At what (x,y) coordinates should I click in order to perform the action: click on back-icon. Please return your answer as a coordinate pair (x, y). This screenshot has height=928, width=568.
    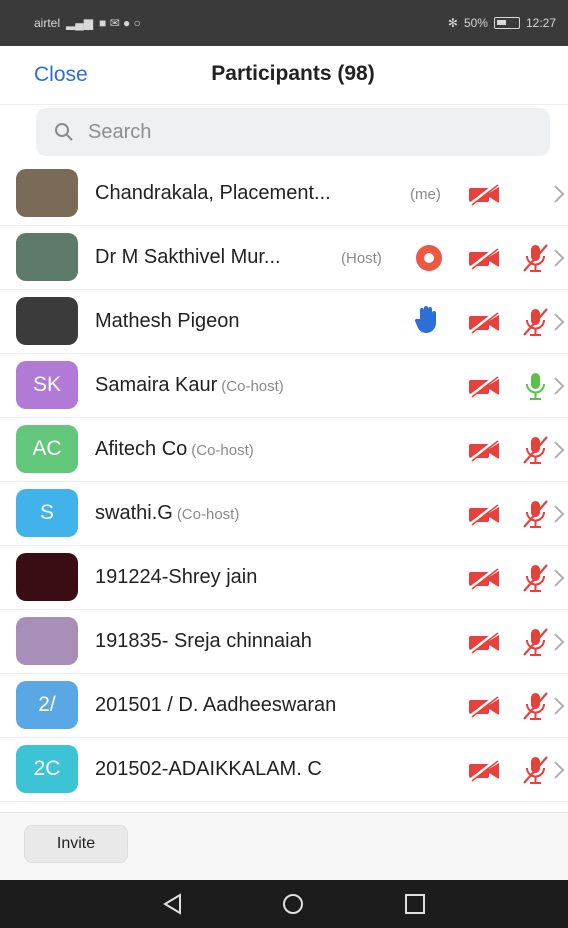
    Looking at the image, I should click on (173, 904).